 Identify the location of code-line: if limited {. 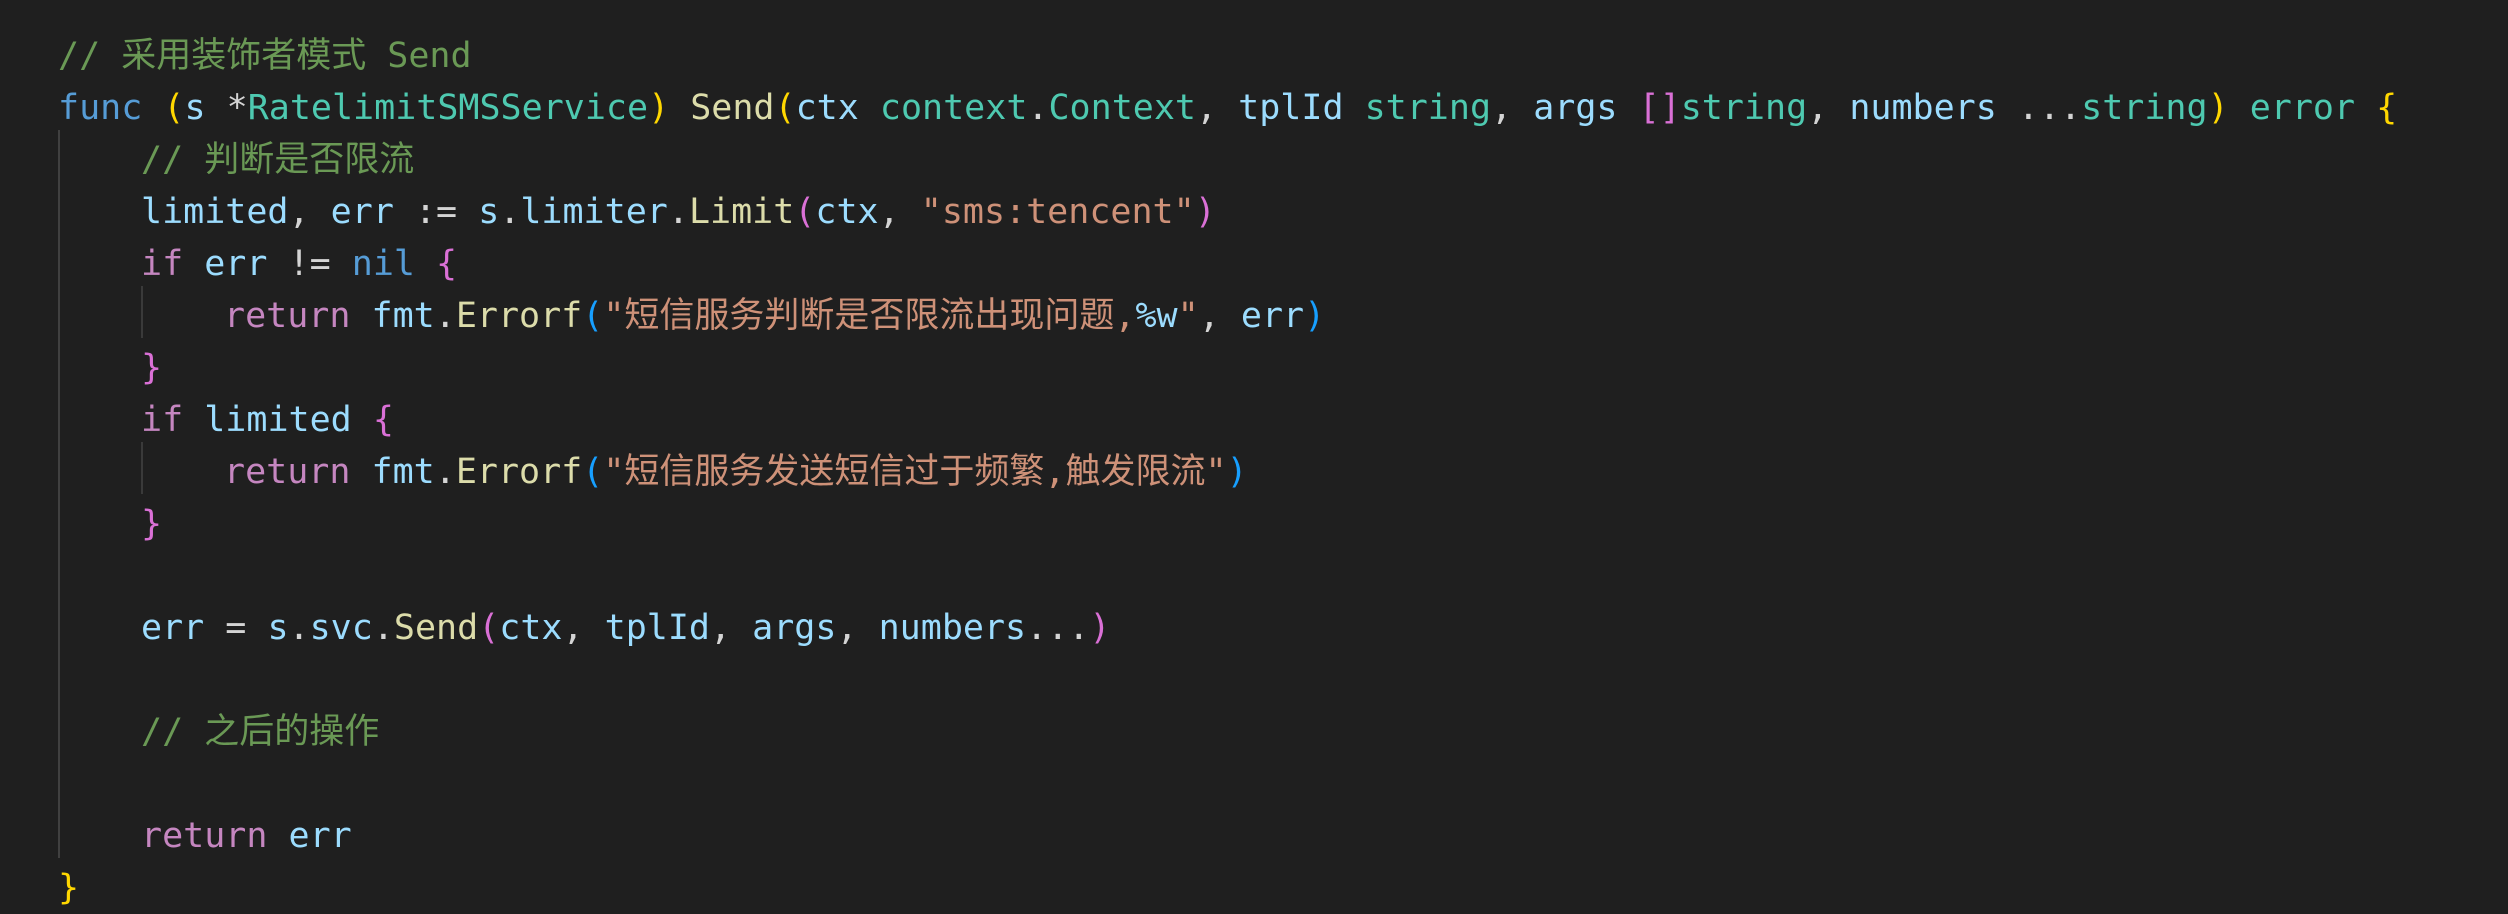
(267, 420).